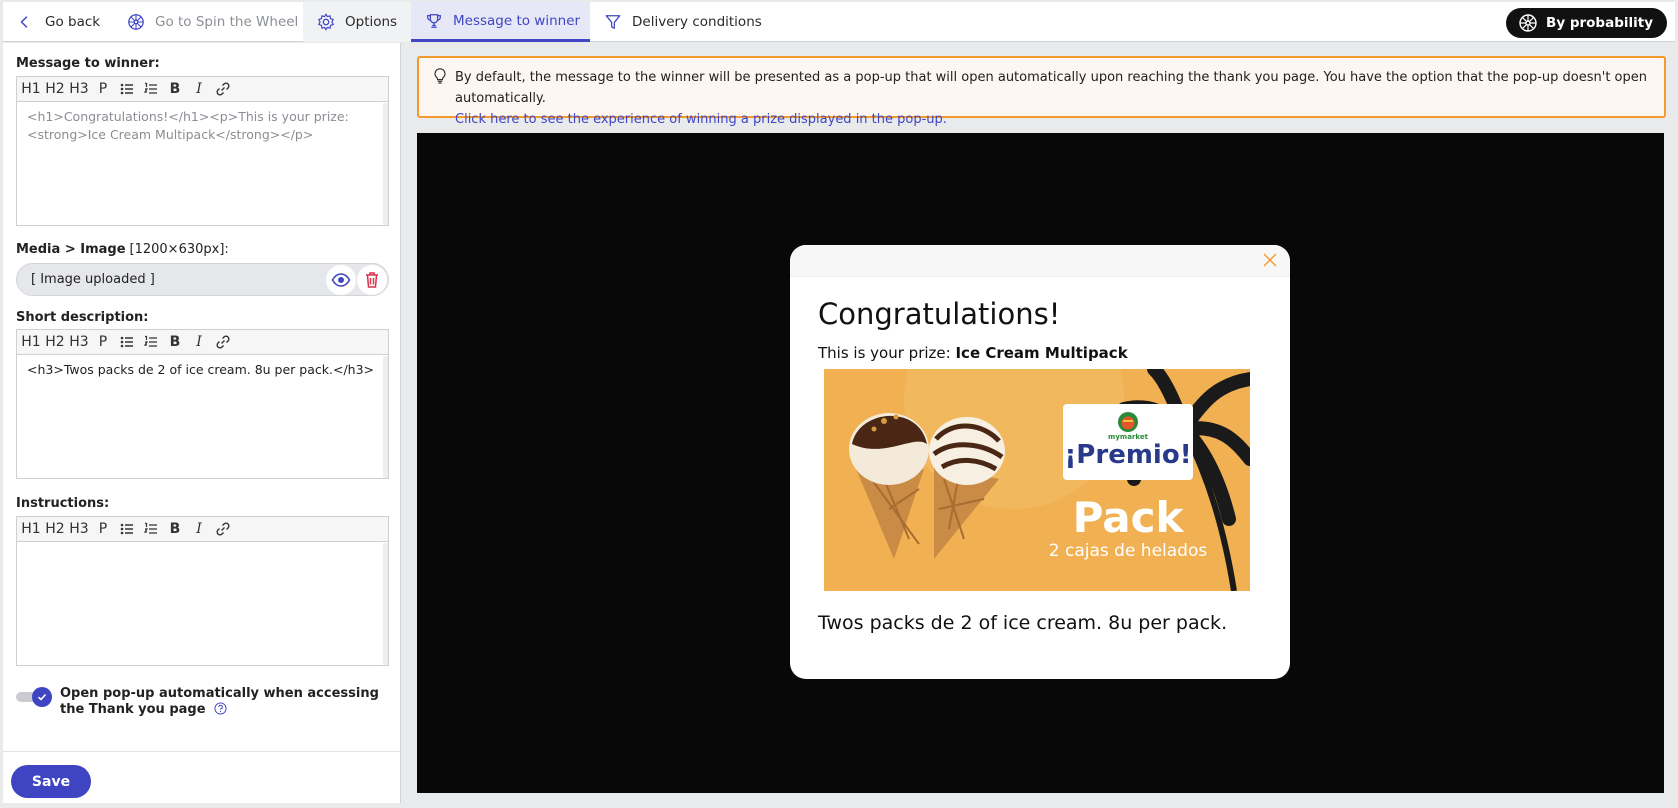  What do you see at coordinates (939, 314) in the screenshot?
I see `popup-title: Congratulations!` at bounding box center [939, 314].